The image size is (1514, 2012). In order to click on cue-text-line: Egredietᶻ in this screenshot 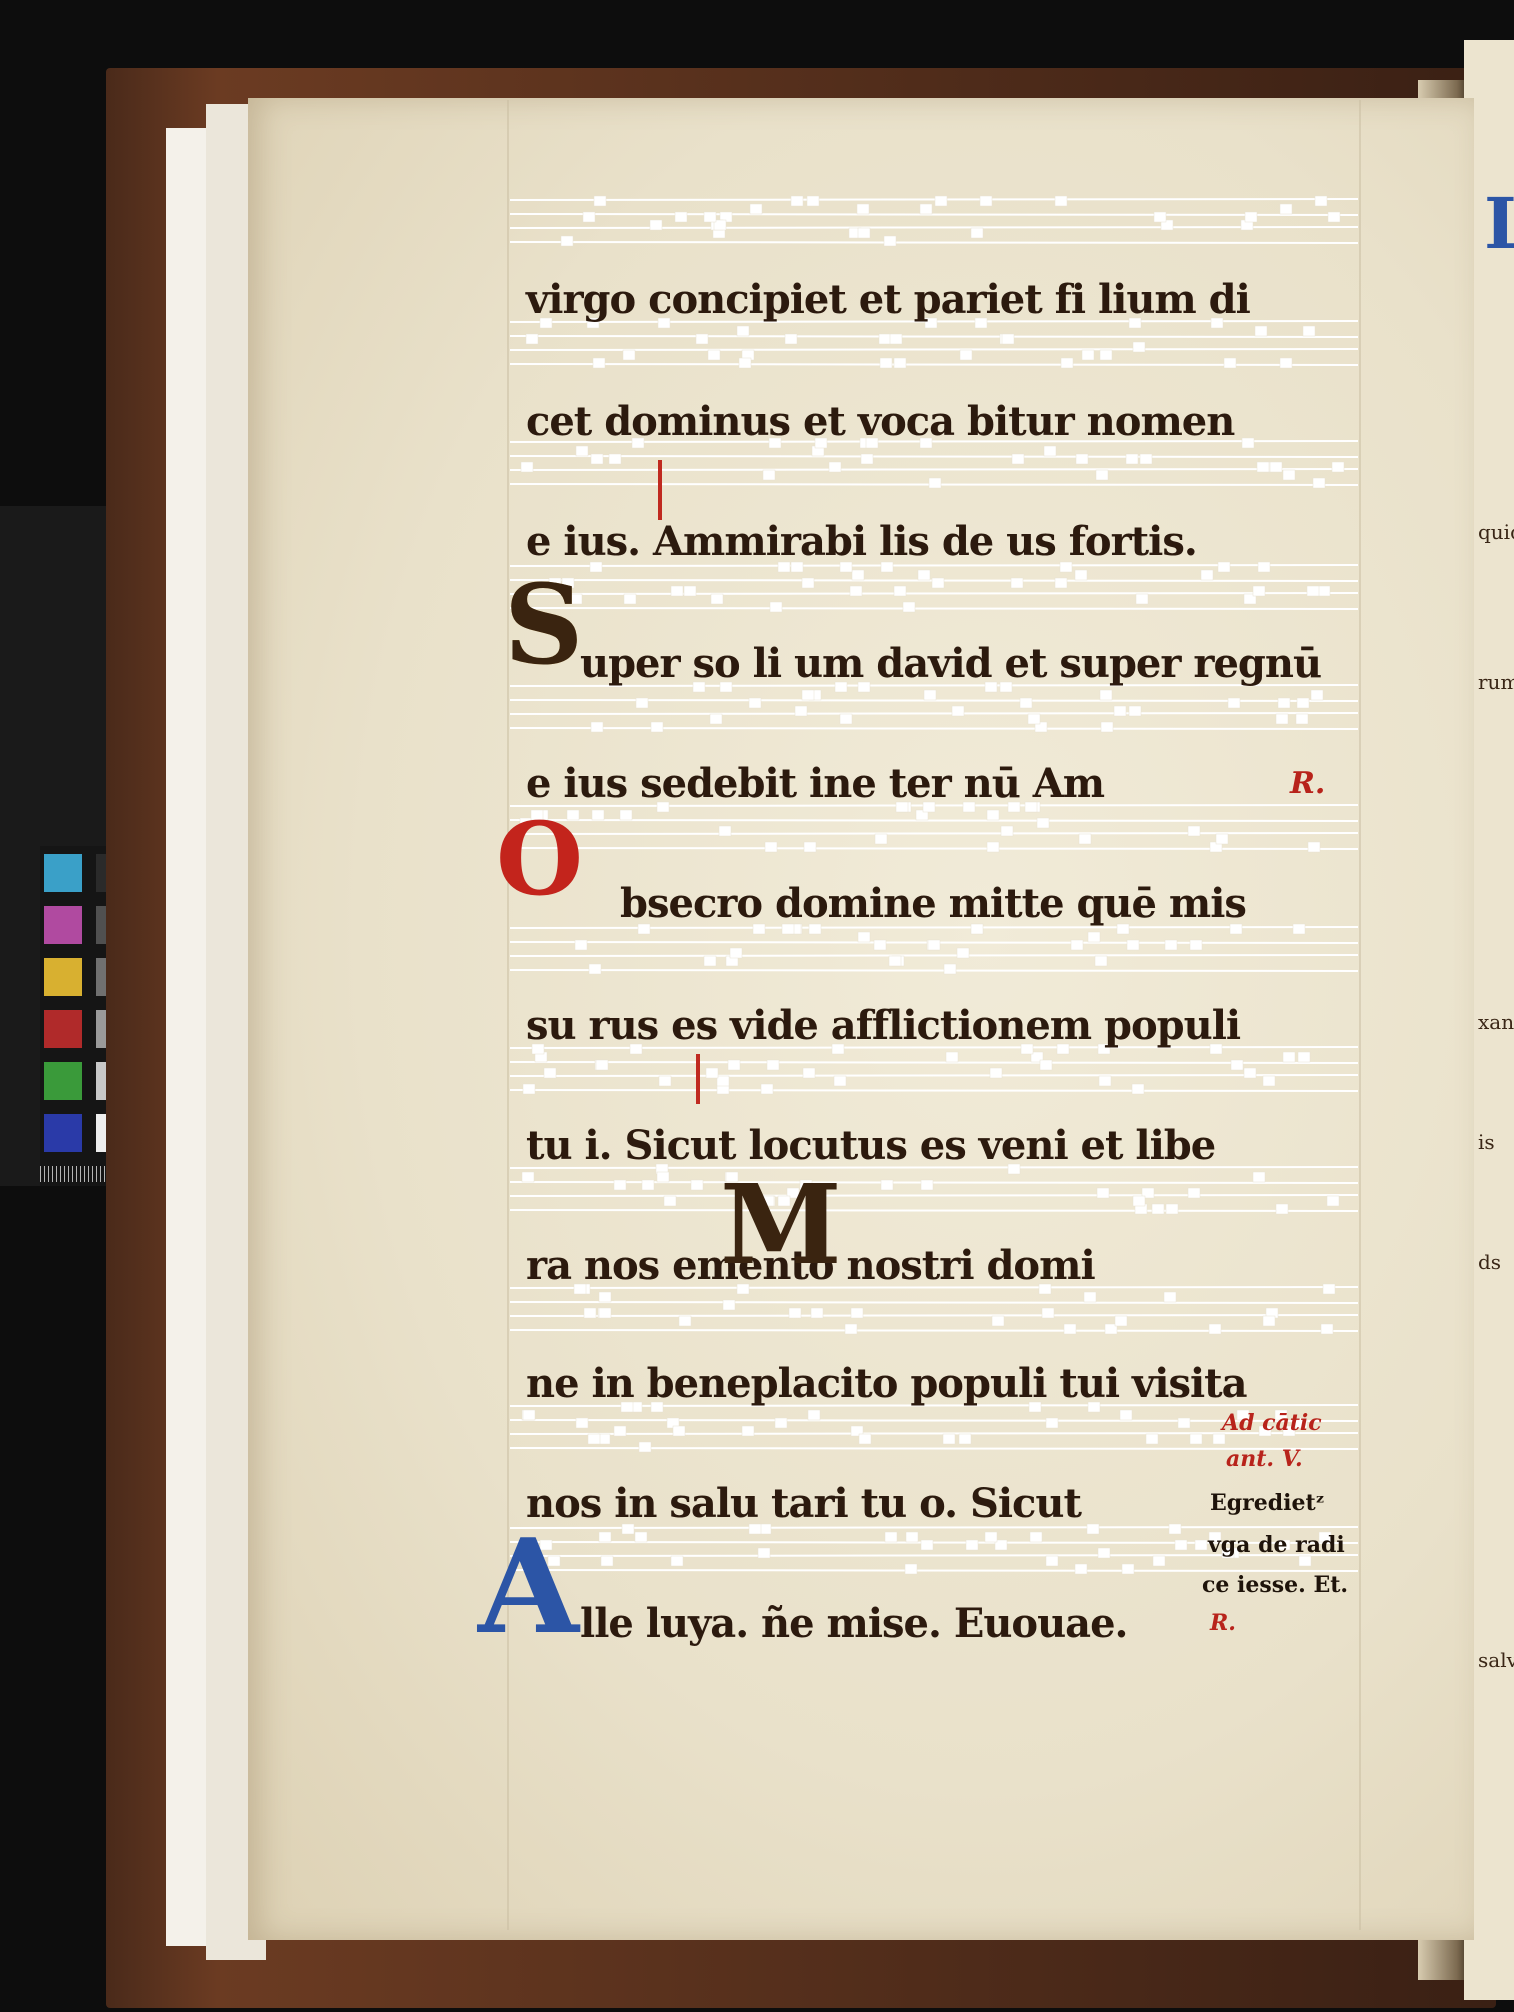, I will do `click(1267, 1503)`.